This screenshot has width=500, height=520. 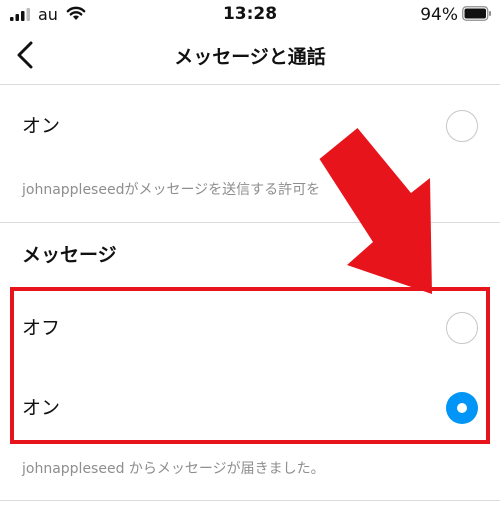 What do you see at coordinates (477, 15) in the screenshot?
I see `battery-icon` at bounding box center [477, 15].